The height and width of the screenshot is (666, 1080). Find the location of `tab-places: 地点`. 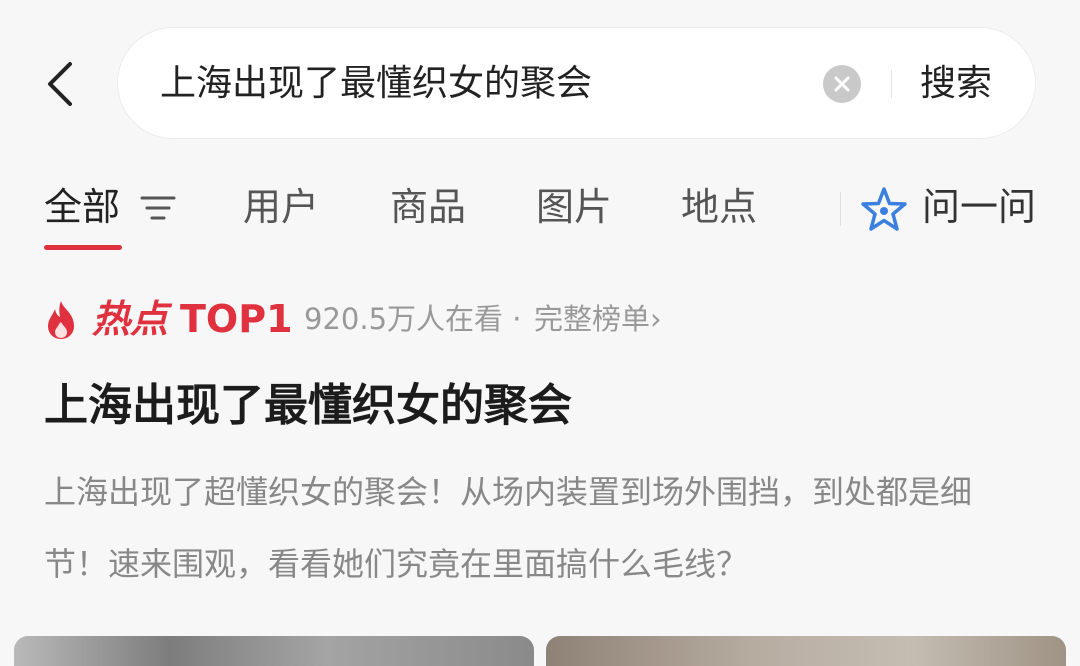

tab-places: 地点 is located at coordinates (719, 207).